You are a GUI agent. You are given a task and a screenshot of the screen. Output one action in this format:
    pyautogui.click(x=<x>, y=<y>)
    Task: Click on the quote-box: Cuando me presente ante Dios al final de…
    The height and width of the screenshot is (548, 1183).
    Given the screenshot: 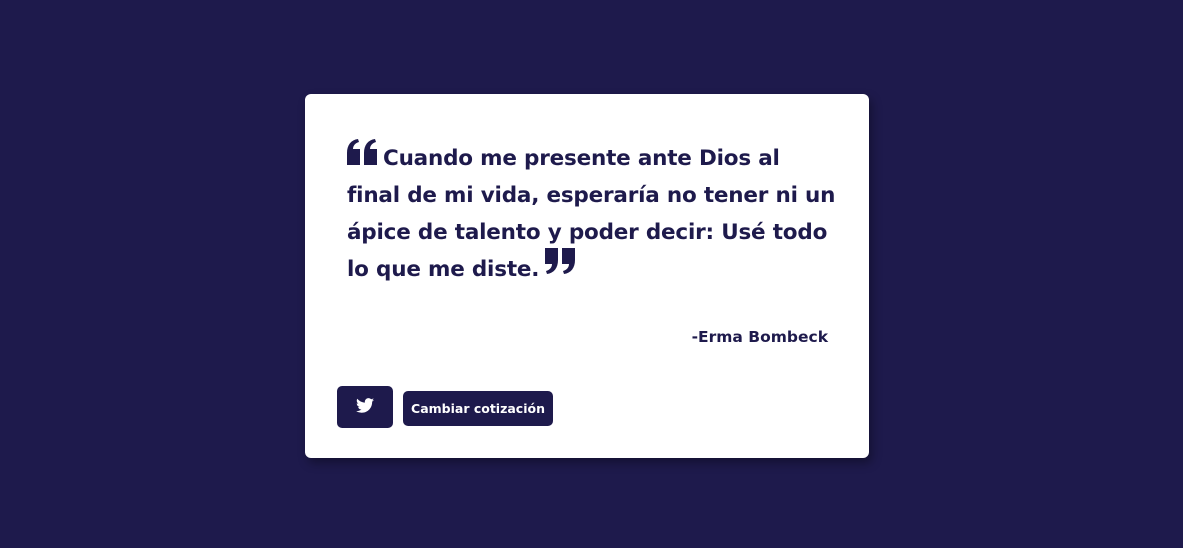 What is the action you would take?
    pyautogui.click(x=592, y=213)
    